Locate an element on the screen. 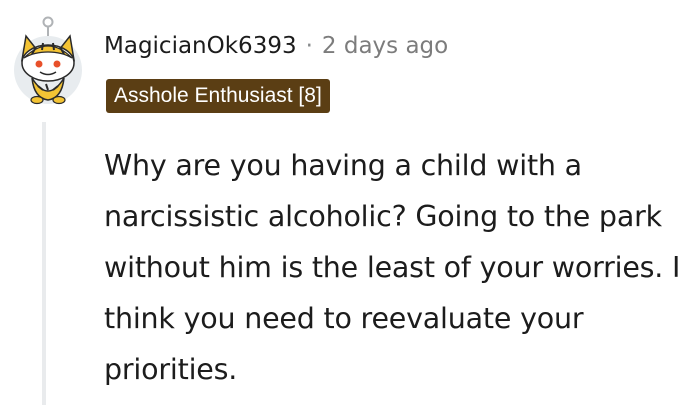 The height and width of the screenshot is (405, 700). comment-timestamp: 2 days ago is located at coordinates (385, 46).